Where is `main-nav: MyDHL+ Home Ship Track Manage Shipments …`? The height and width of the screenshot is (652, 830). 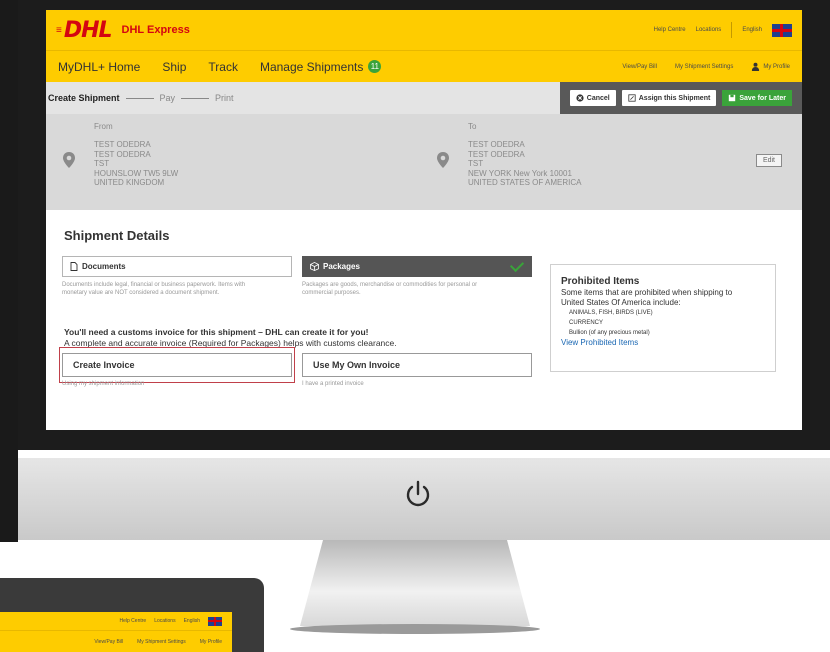 main-nav: MyDHL+ Home Ship Track Manage Shipments … is located at coordinates (424, 66).